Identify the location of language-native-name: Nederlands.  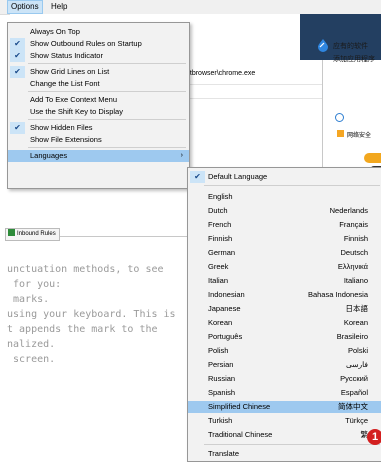
(348, 210).